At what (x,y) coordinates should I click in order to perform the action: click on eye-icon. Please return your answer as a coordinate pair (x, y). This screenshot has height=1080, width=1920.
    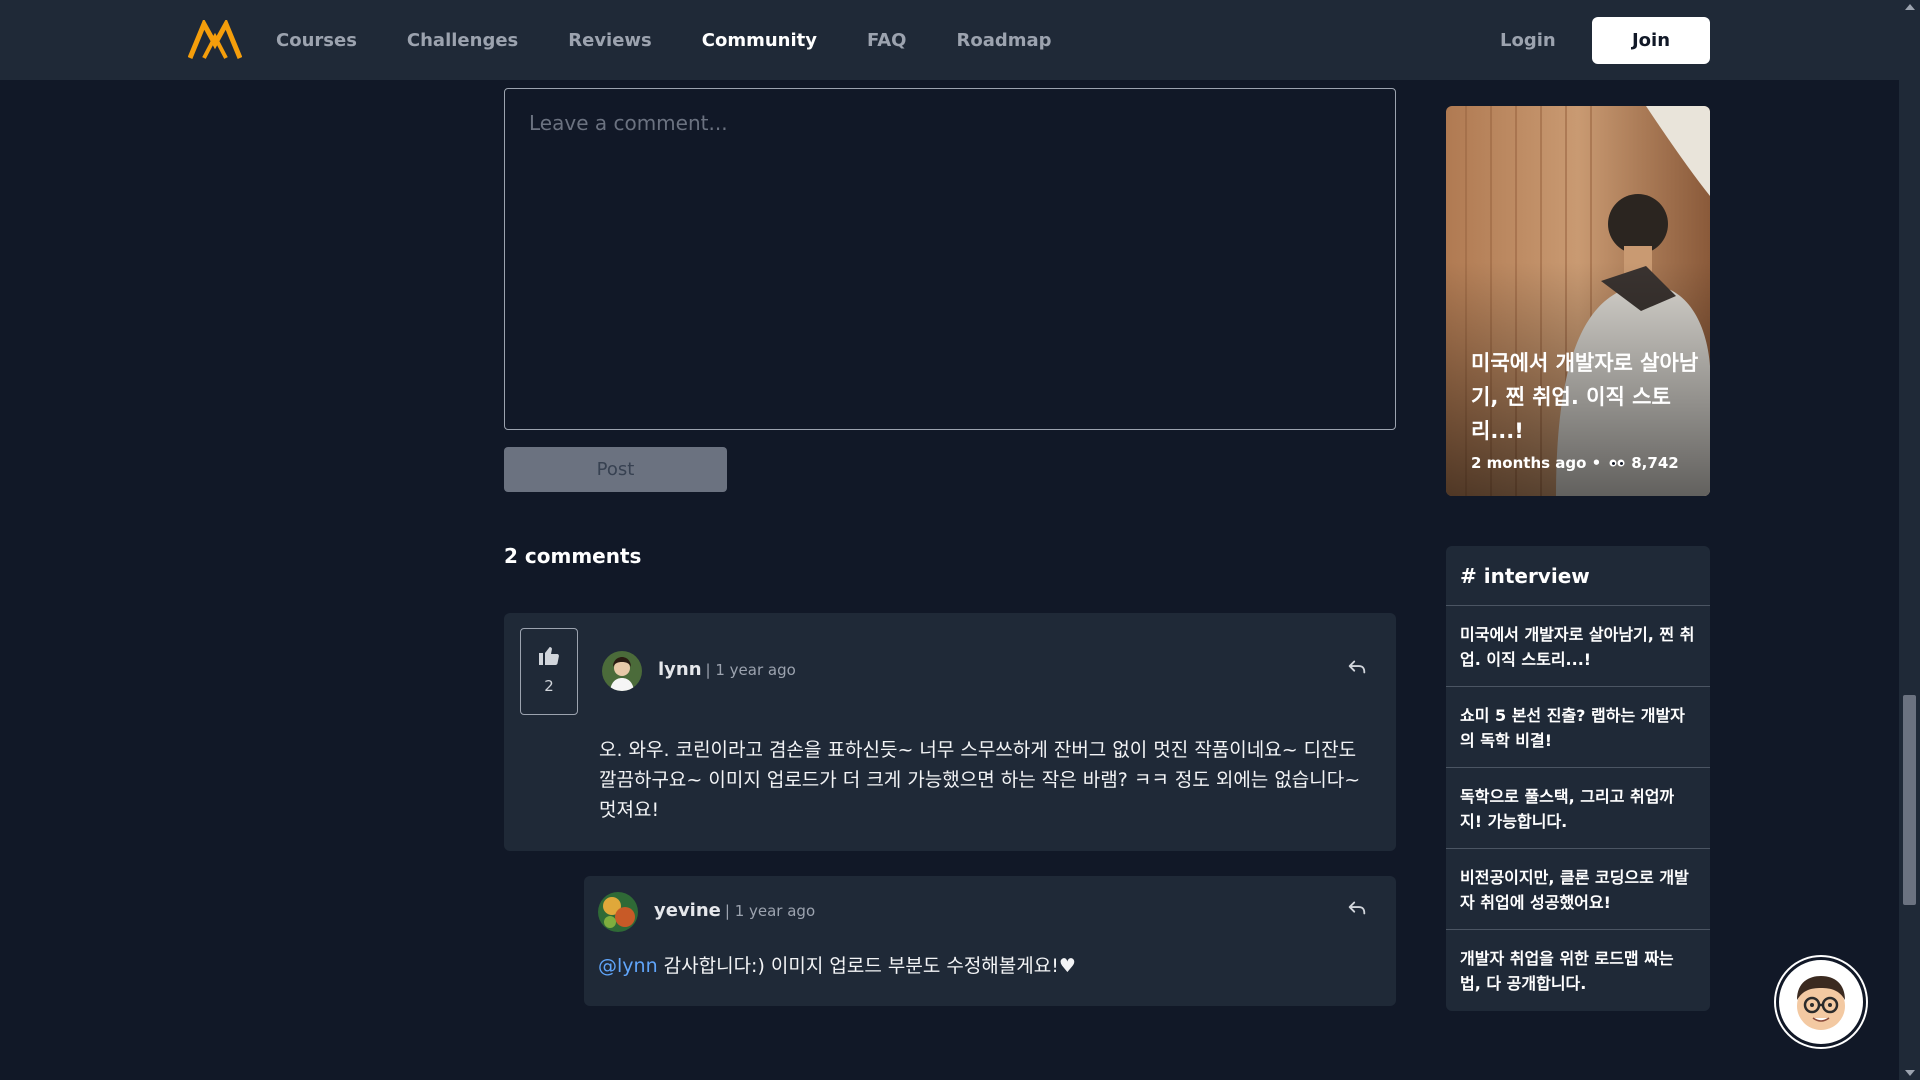
    Looking at the image, I should click on (1617, 463).